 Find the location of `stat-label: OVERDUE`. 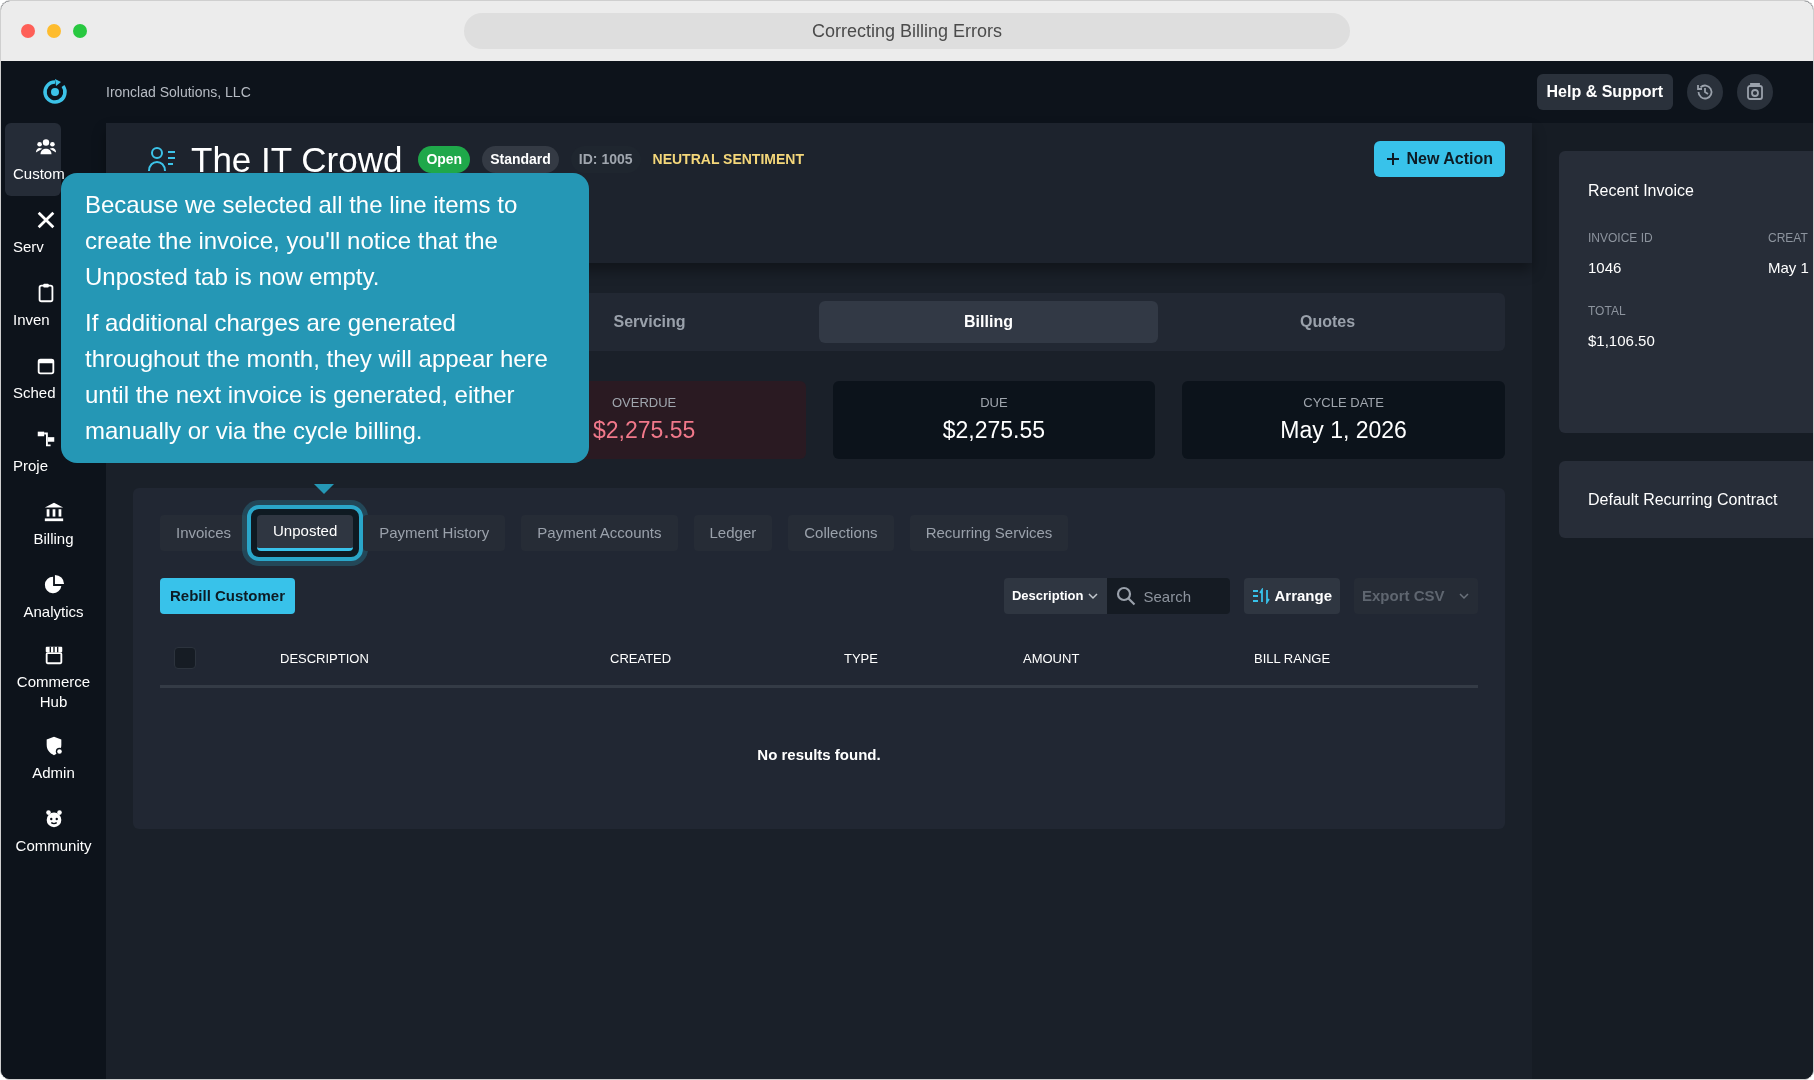

stat-label: OVERDUE is located at coordinates (644, 403).